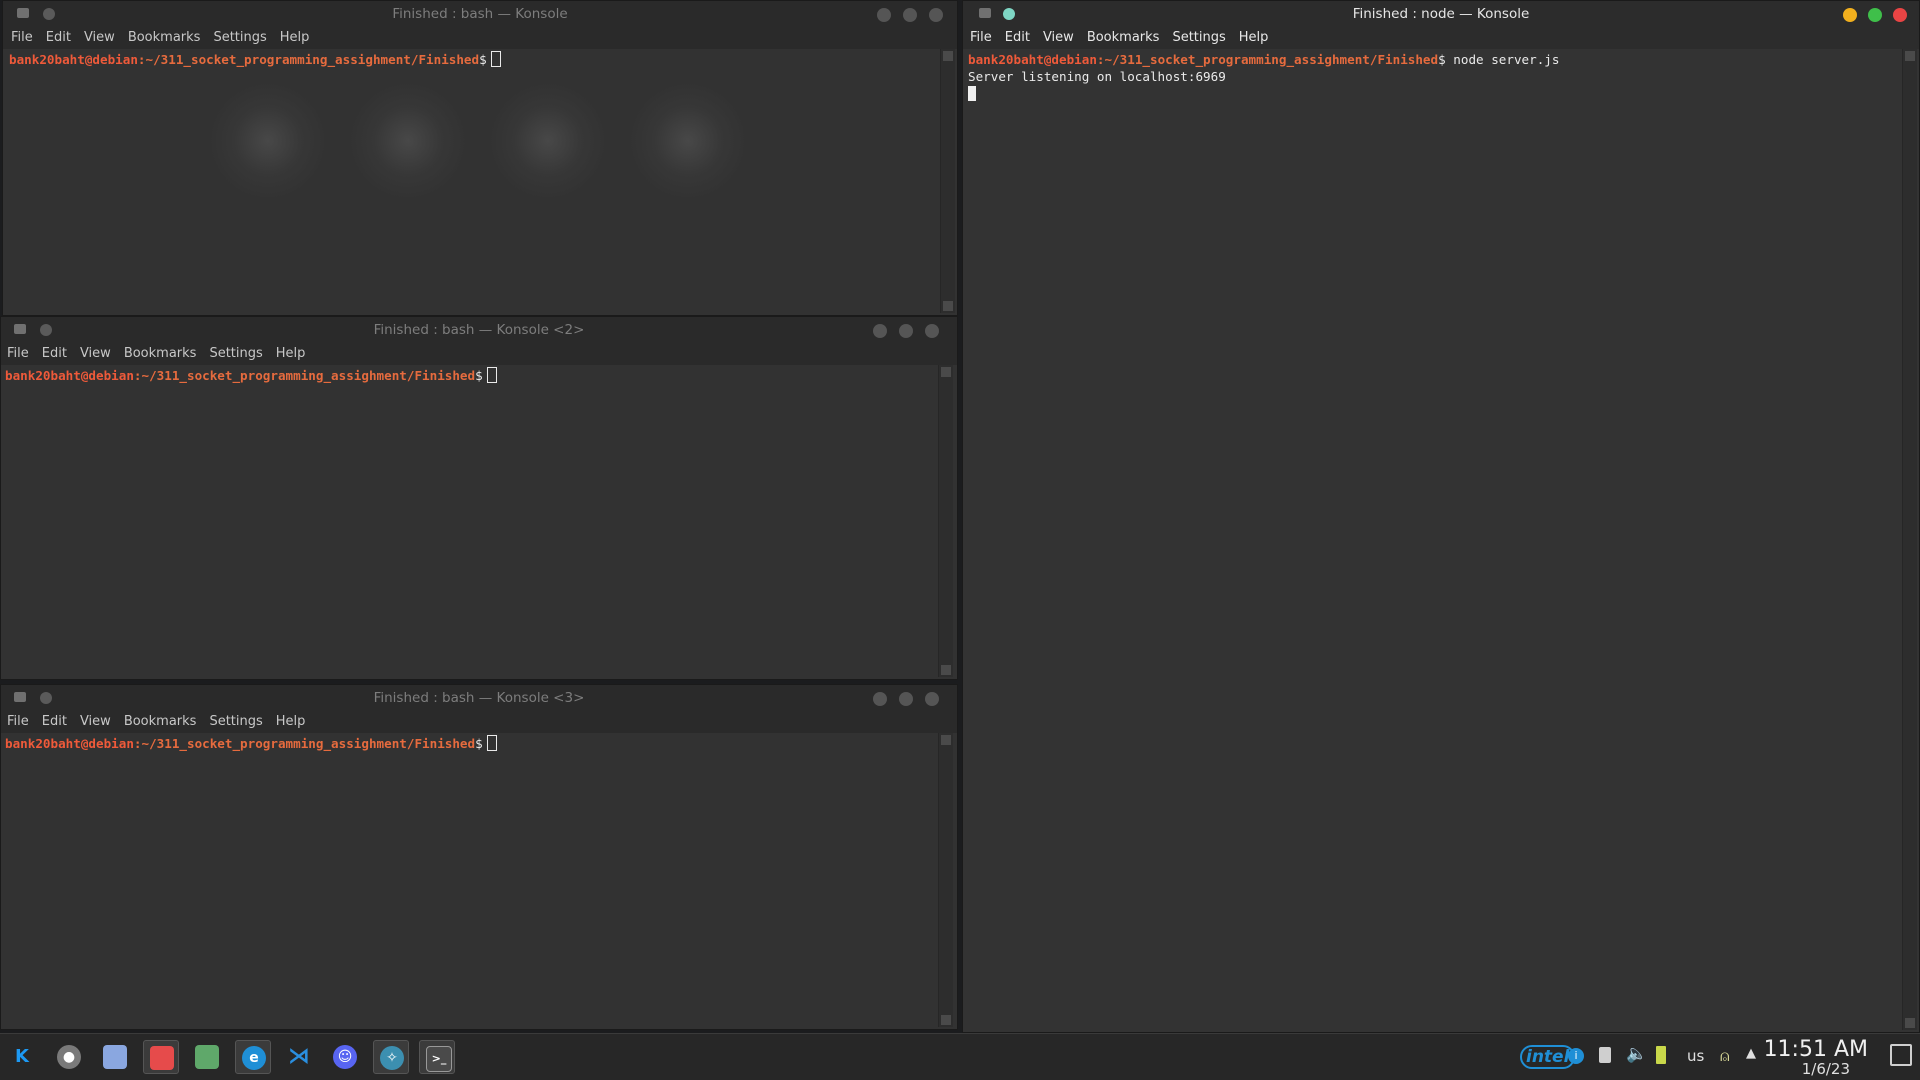  I want to click on konsole-icon: >_, so click(437, 1057).